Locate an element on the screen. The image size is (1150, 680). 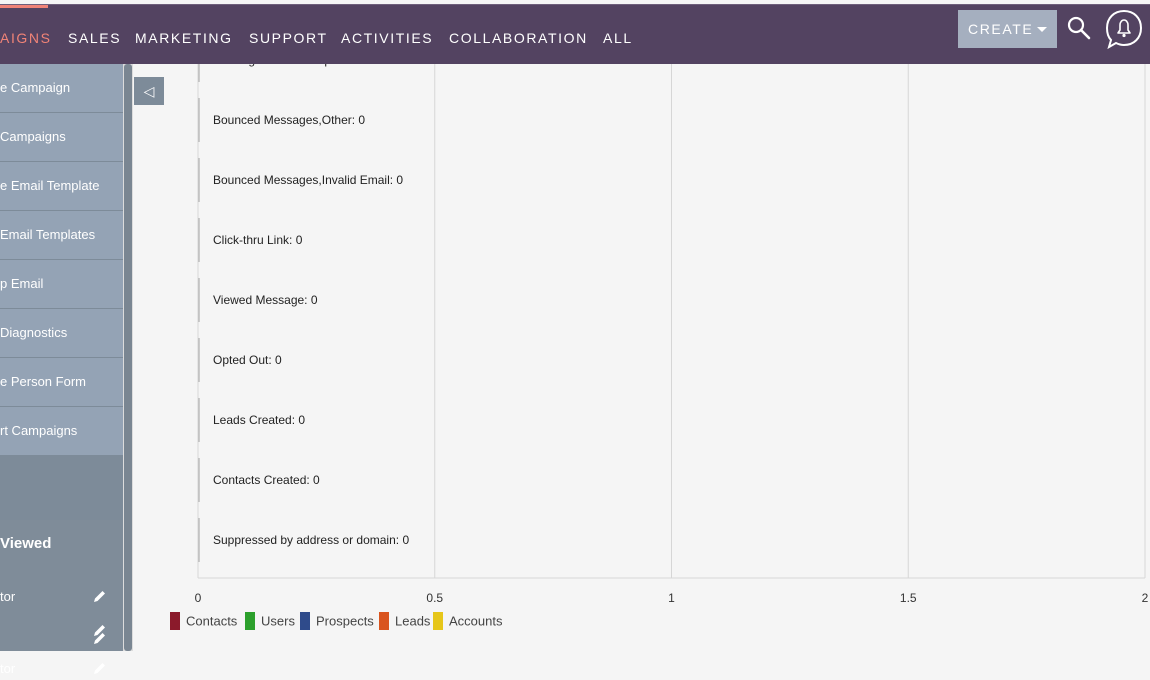
category-label: Suppressed by address or domain: 0 is located at coordinates (311, 540).